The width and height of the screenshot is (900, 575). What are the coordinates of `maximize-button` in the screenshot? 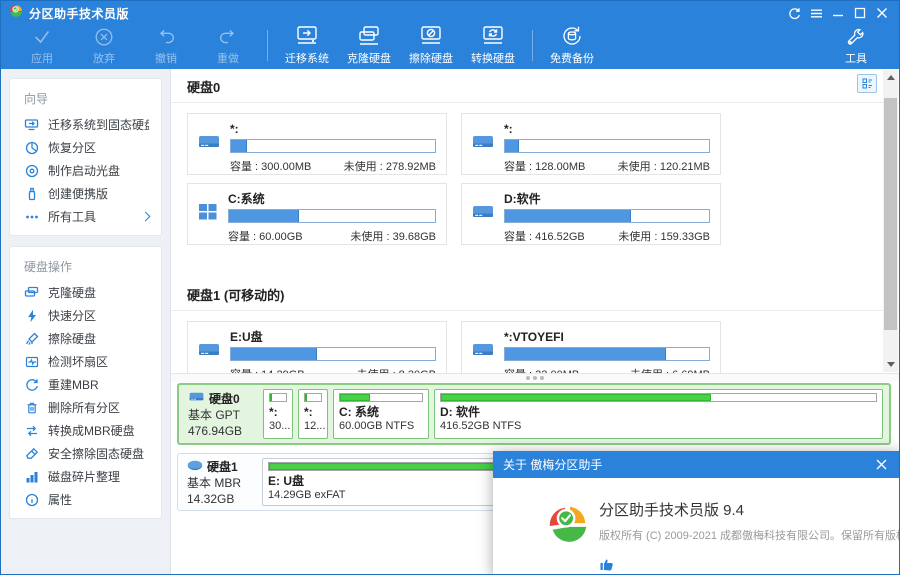 It's located at (860, 13).